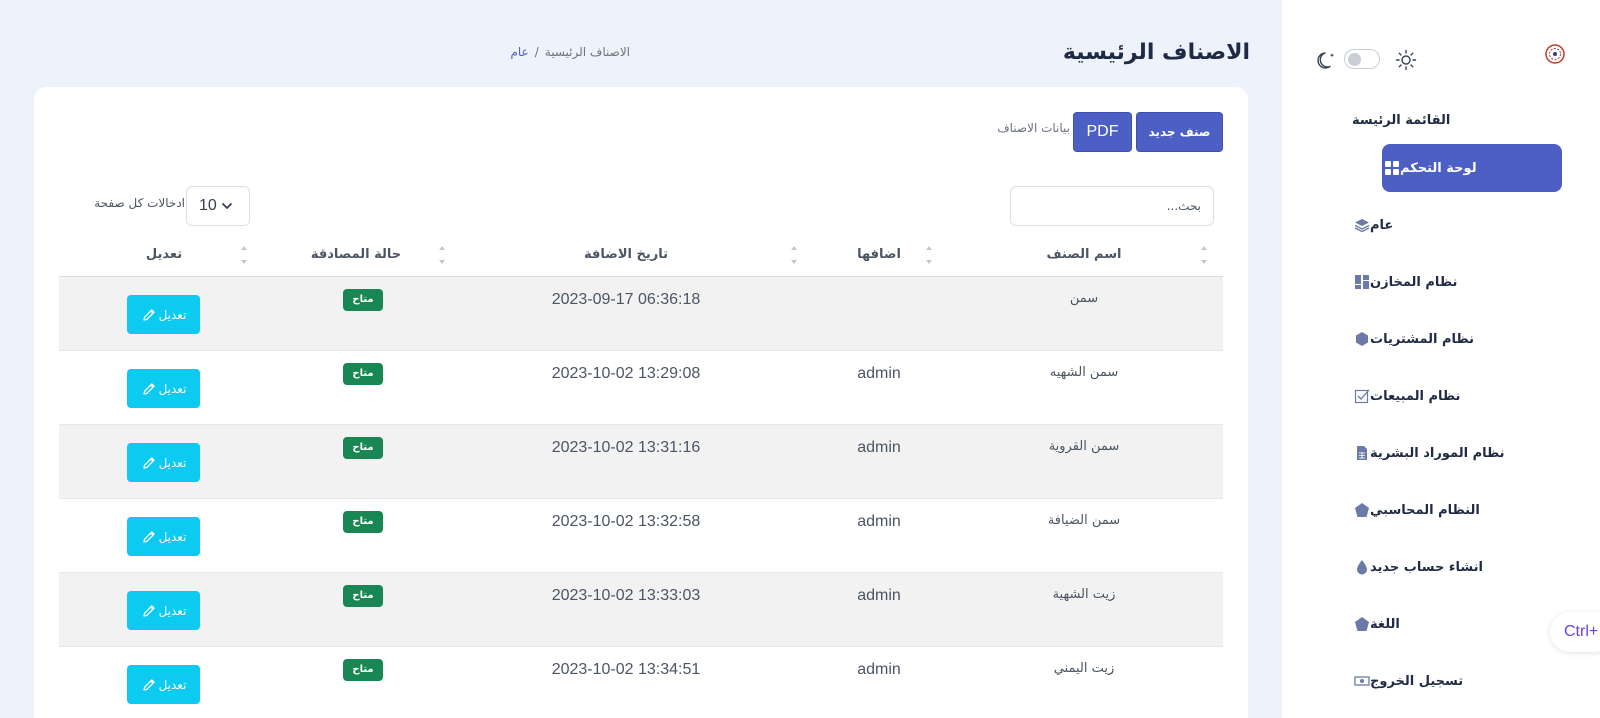  Describe the element at coordinates (1555, 54) in the screenshot. I see `logo-icon` at that location.